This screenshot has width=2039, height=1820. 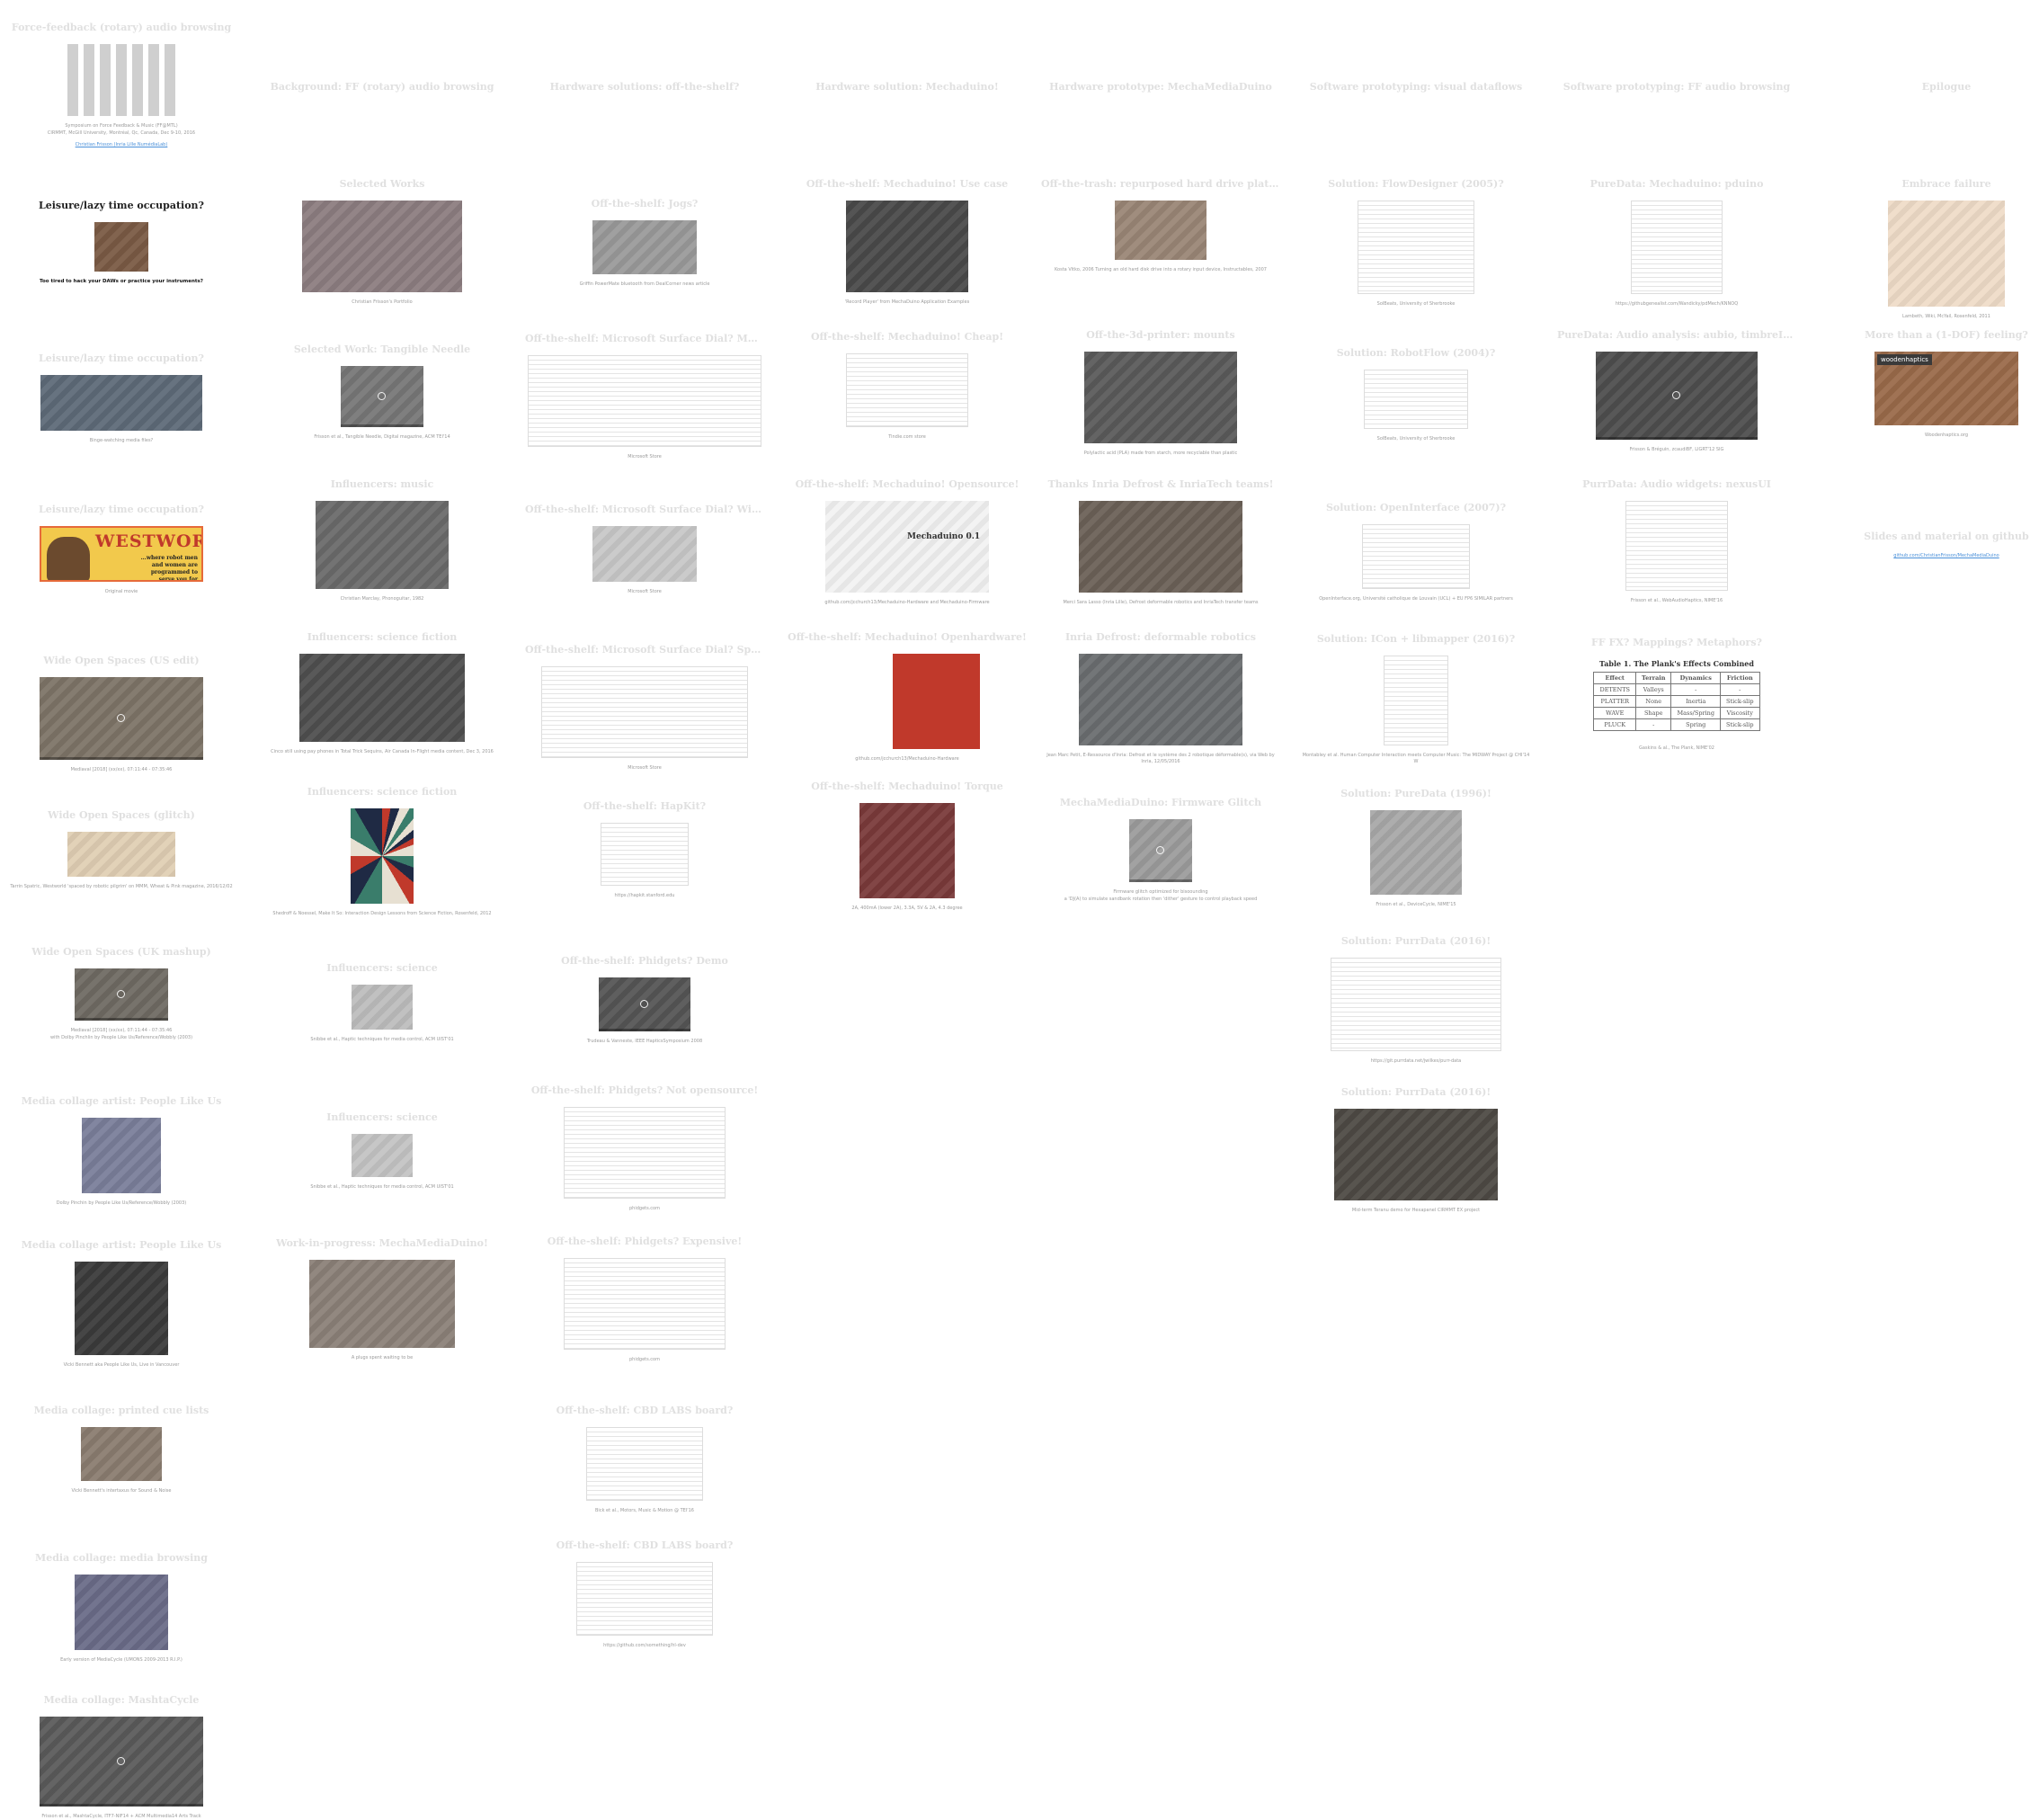 I want to click on slide-thumbnail: woodenhaptics, so click(x=1946, y=388).